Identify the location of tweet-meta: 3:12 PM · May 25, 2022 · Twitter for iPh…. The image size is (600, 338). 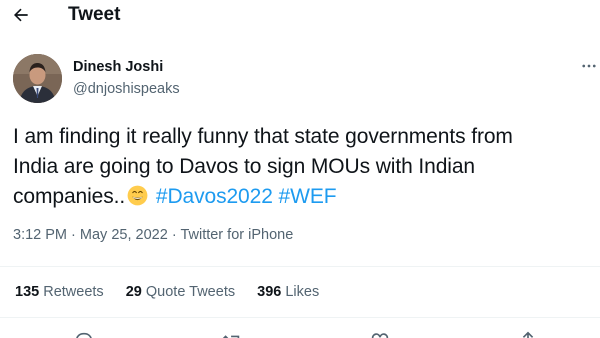
(153, 235).